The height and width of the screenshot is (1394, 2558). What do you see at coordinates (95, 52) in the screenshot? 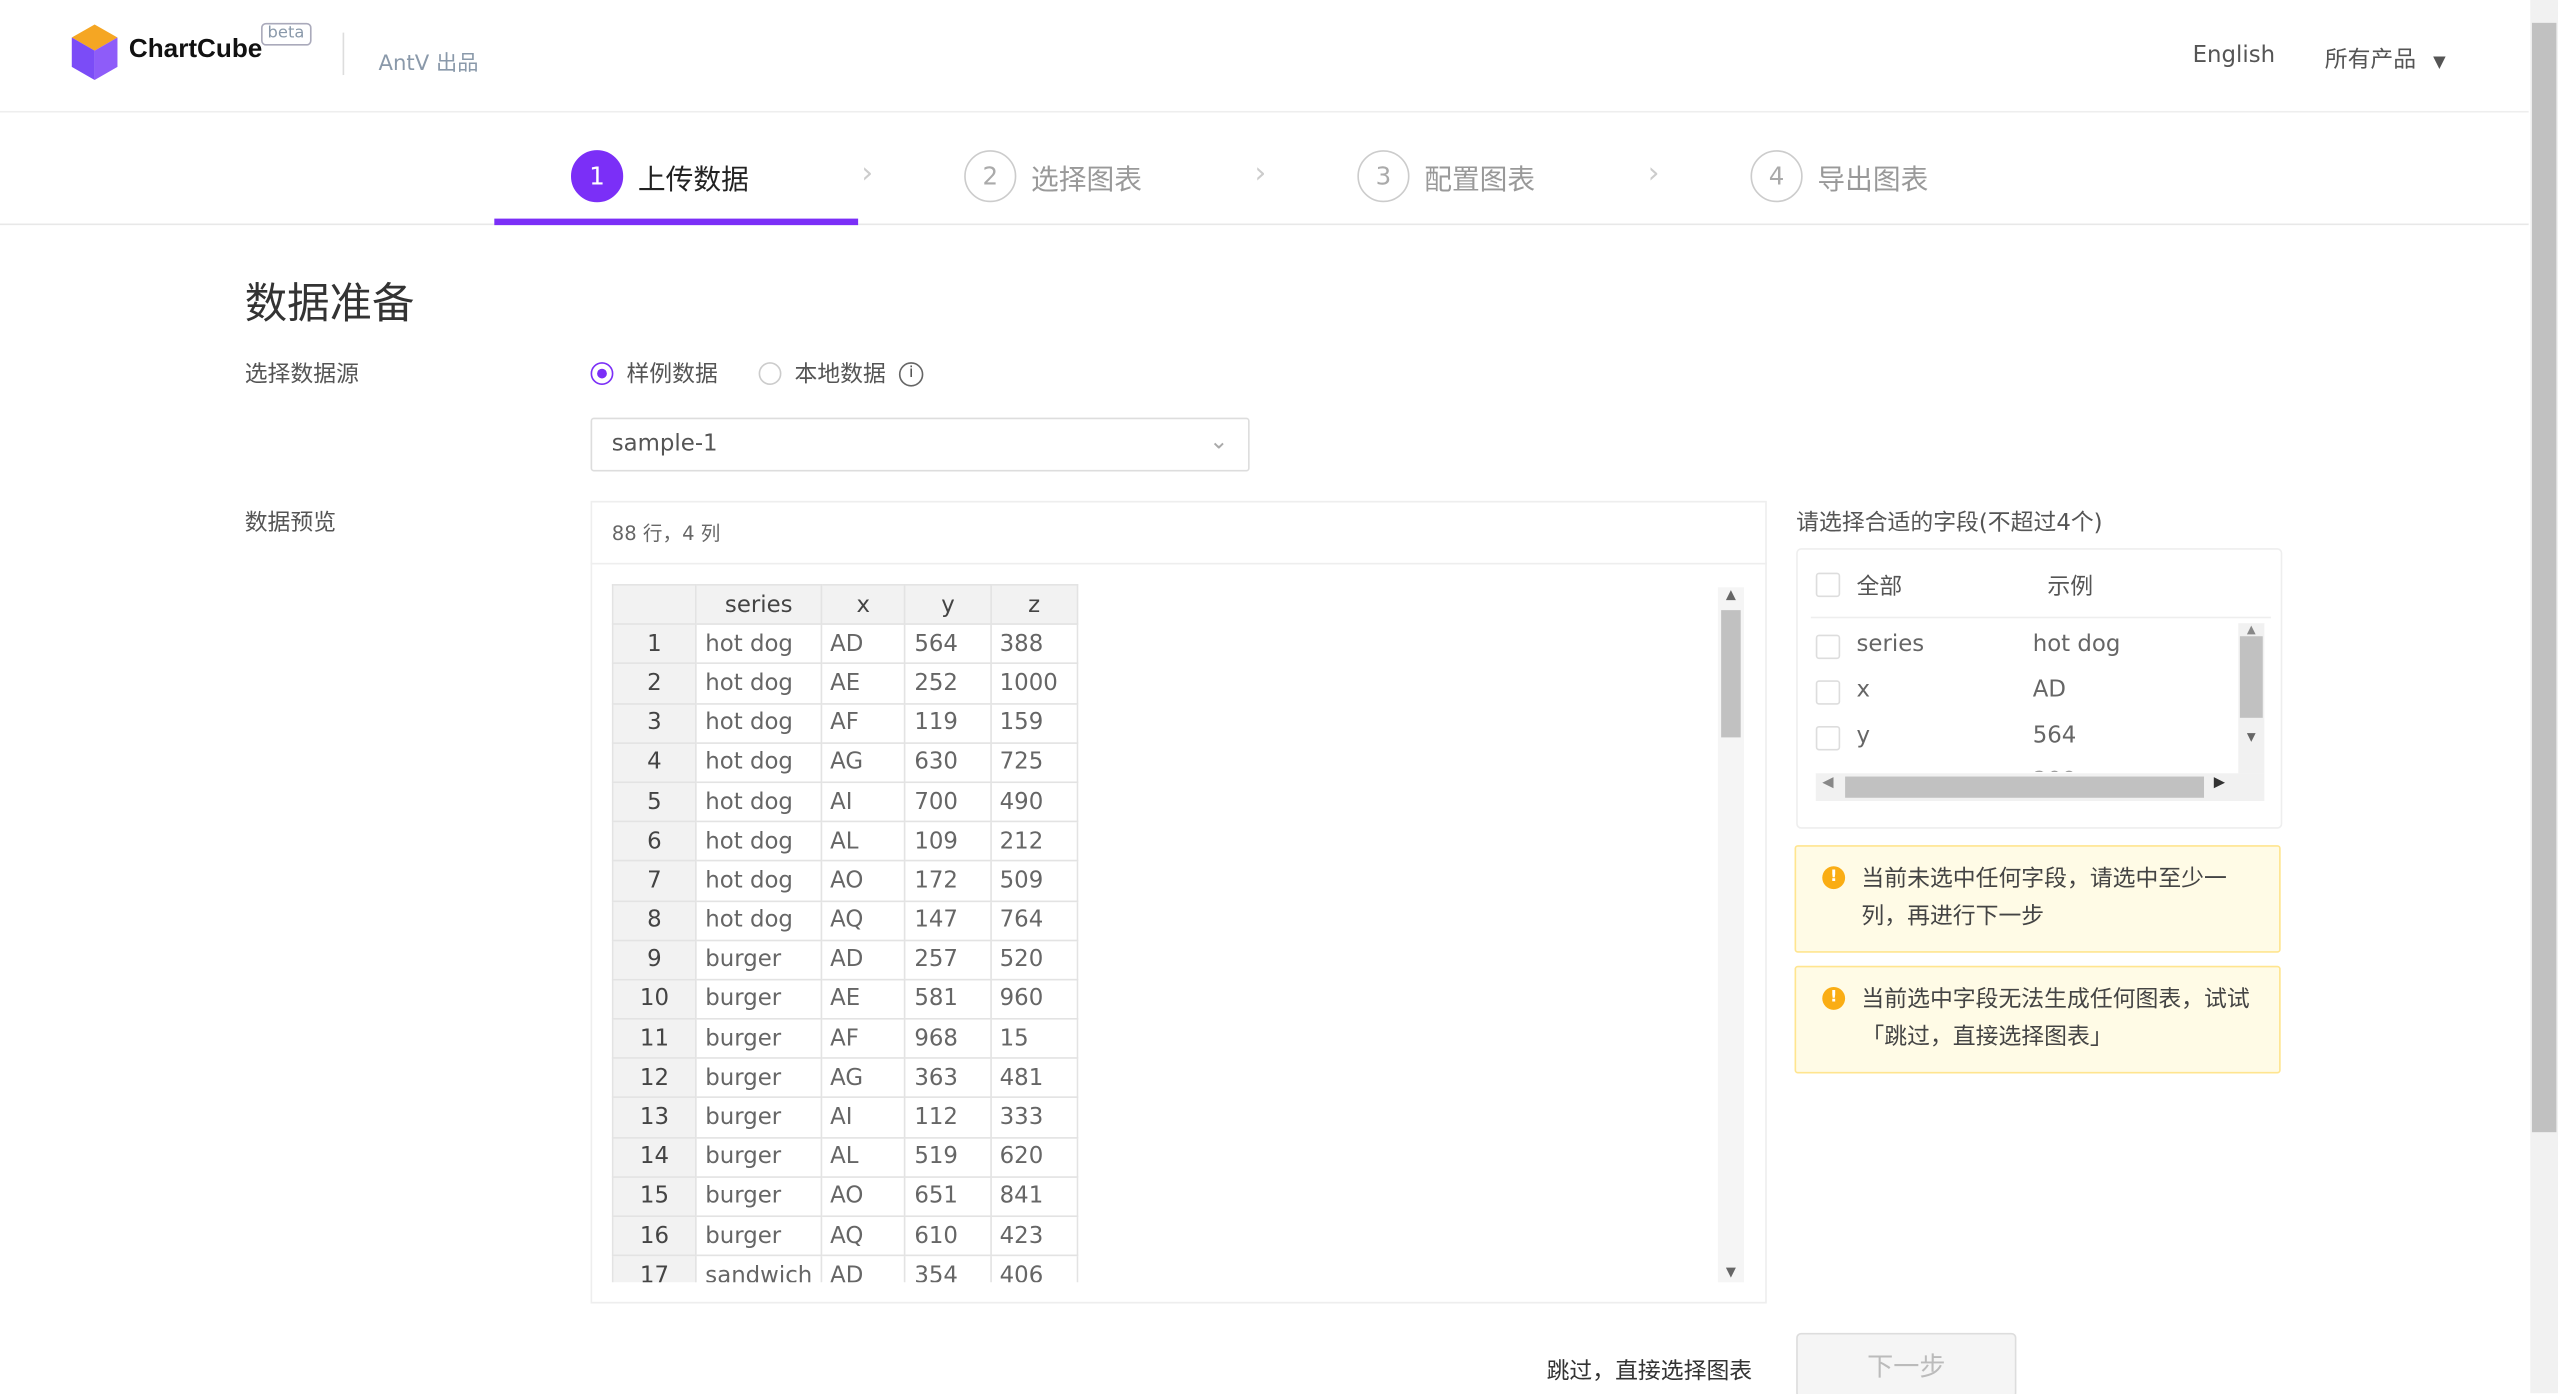
I see `chartcube-logo-icon` at bounding box center [95, 52].